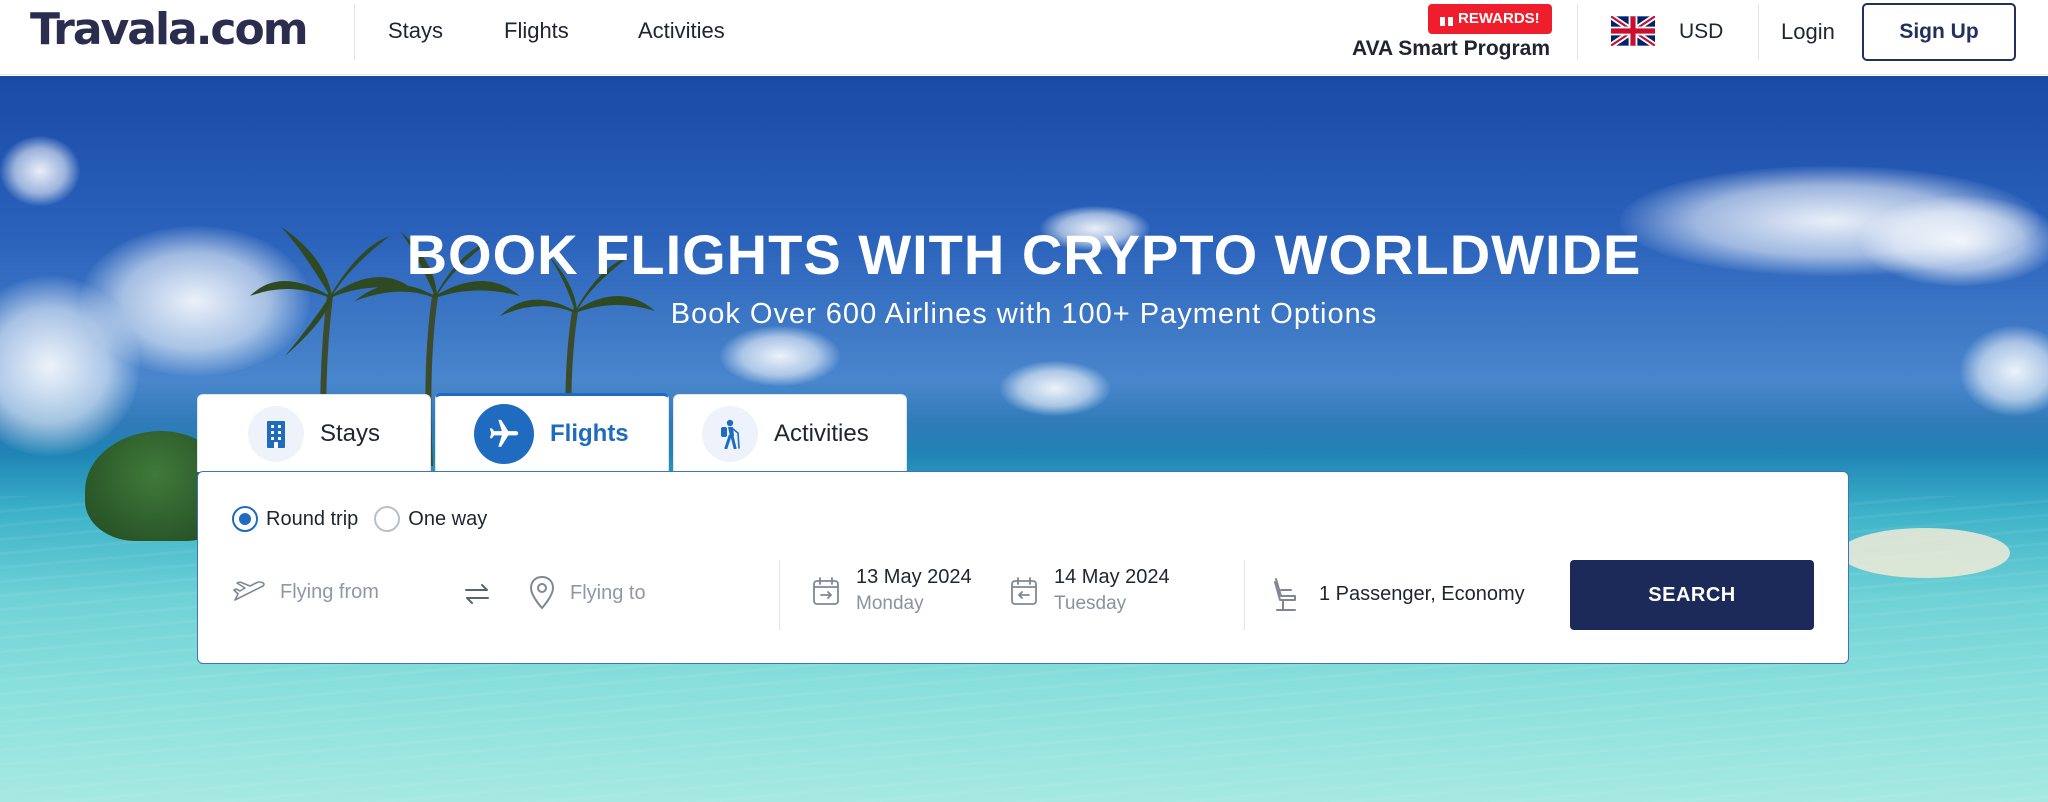  I want to click on round-trip-label: Round trip, so click(312, 518).